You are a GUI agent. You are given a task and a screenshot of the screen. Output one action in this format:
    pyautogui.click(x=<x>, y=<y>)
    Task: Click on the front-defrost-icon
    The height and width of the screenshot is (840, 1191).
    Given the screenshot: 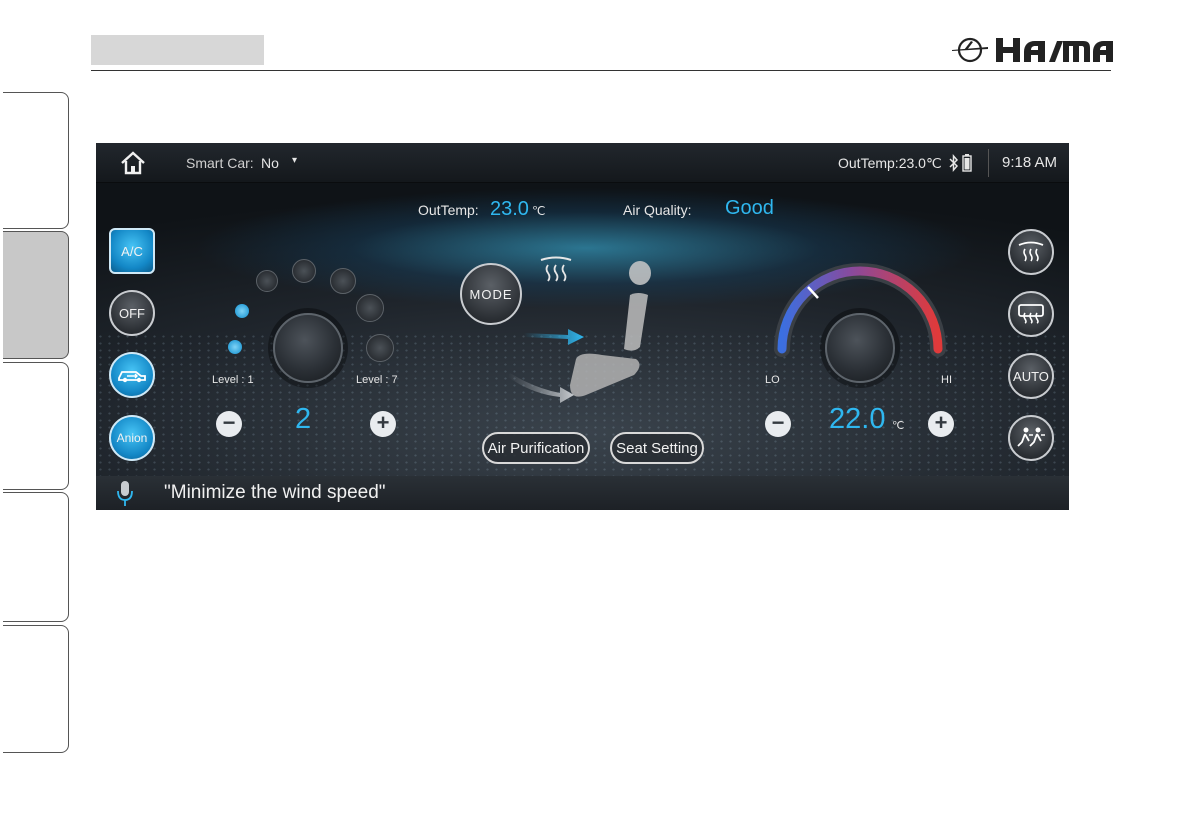 What is the action you would take?
    pyautogui.click(x=1031, y=251)
    